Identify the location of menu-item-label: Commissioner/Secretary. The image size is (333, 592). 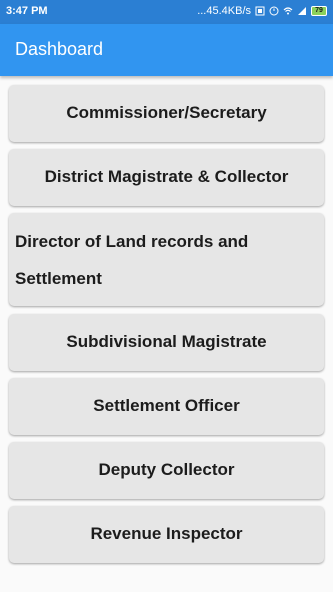
(166, 113).